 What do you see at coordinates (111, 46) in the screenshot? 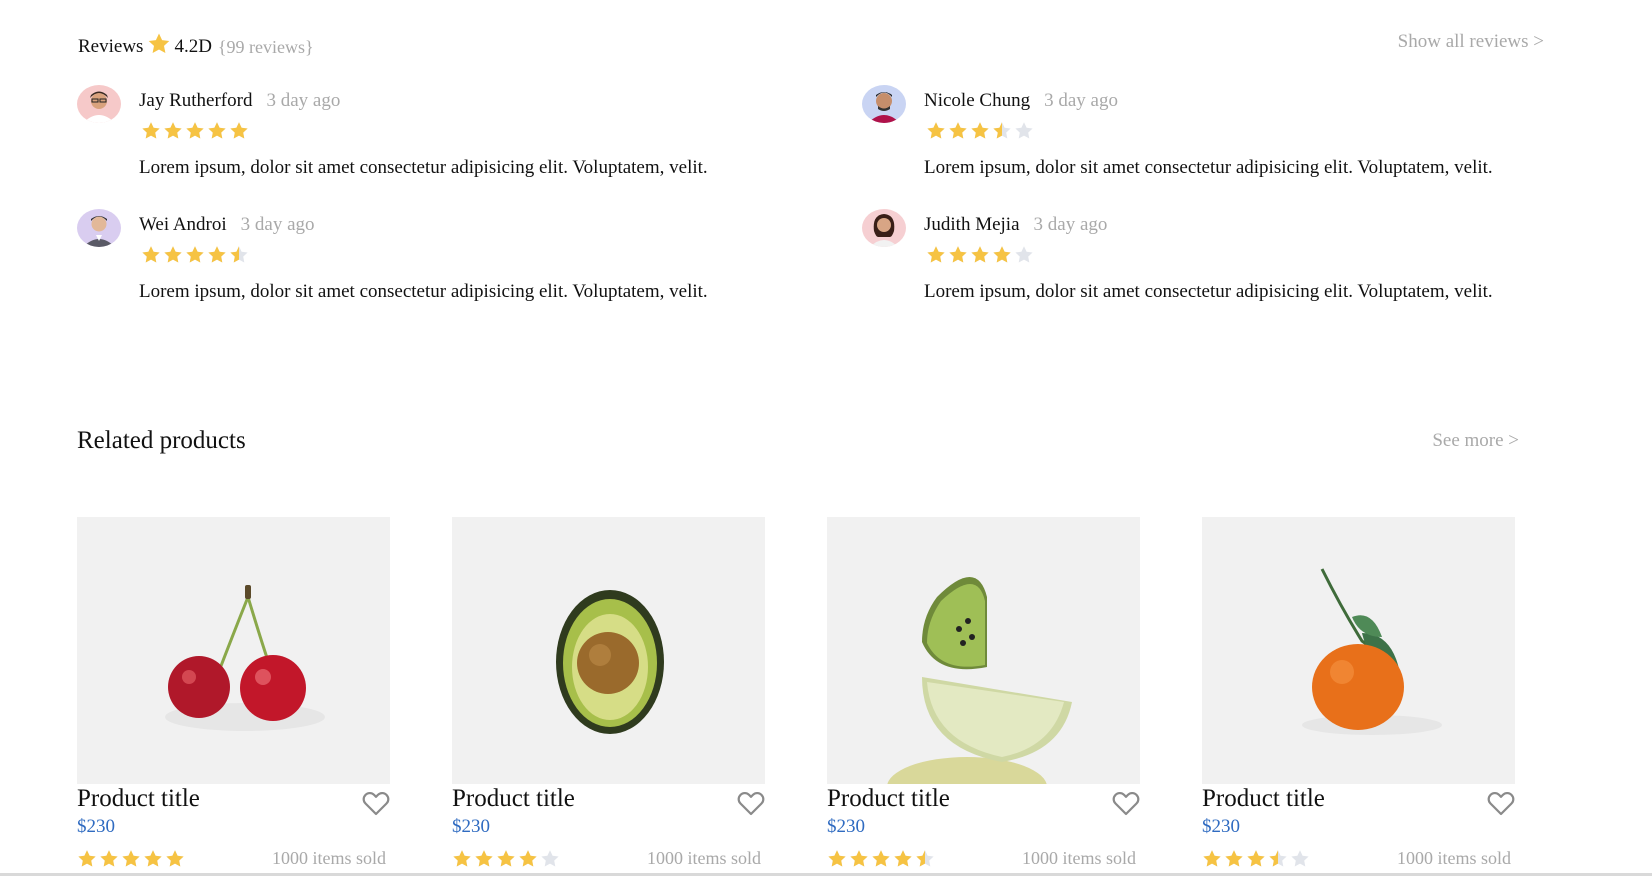
I see `reviews-label: Reviews` at bounding box center [111, 46].